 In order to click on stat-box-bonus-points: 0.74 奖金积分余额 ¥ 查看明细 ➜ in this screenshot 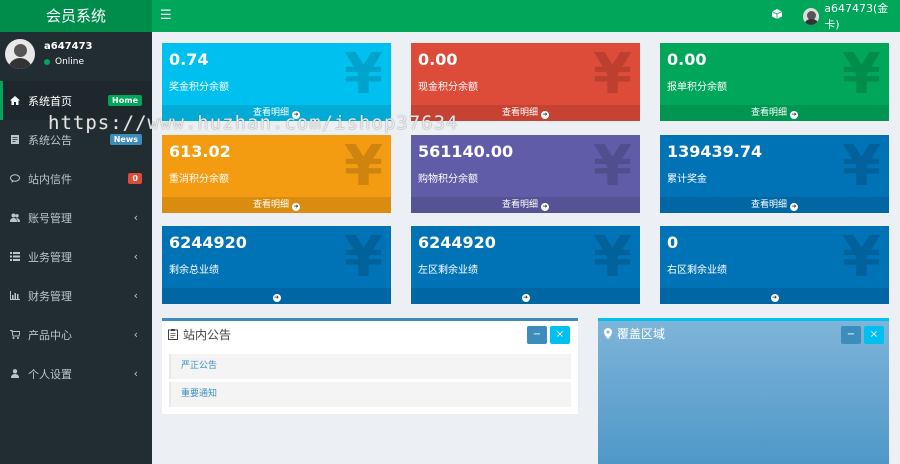, I will do `click(276, 82)`.